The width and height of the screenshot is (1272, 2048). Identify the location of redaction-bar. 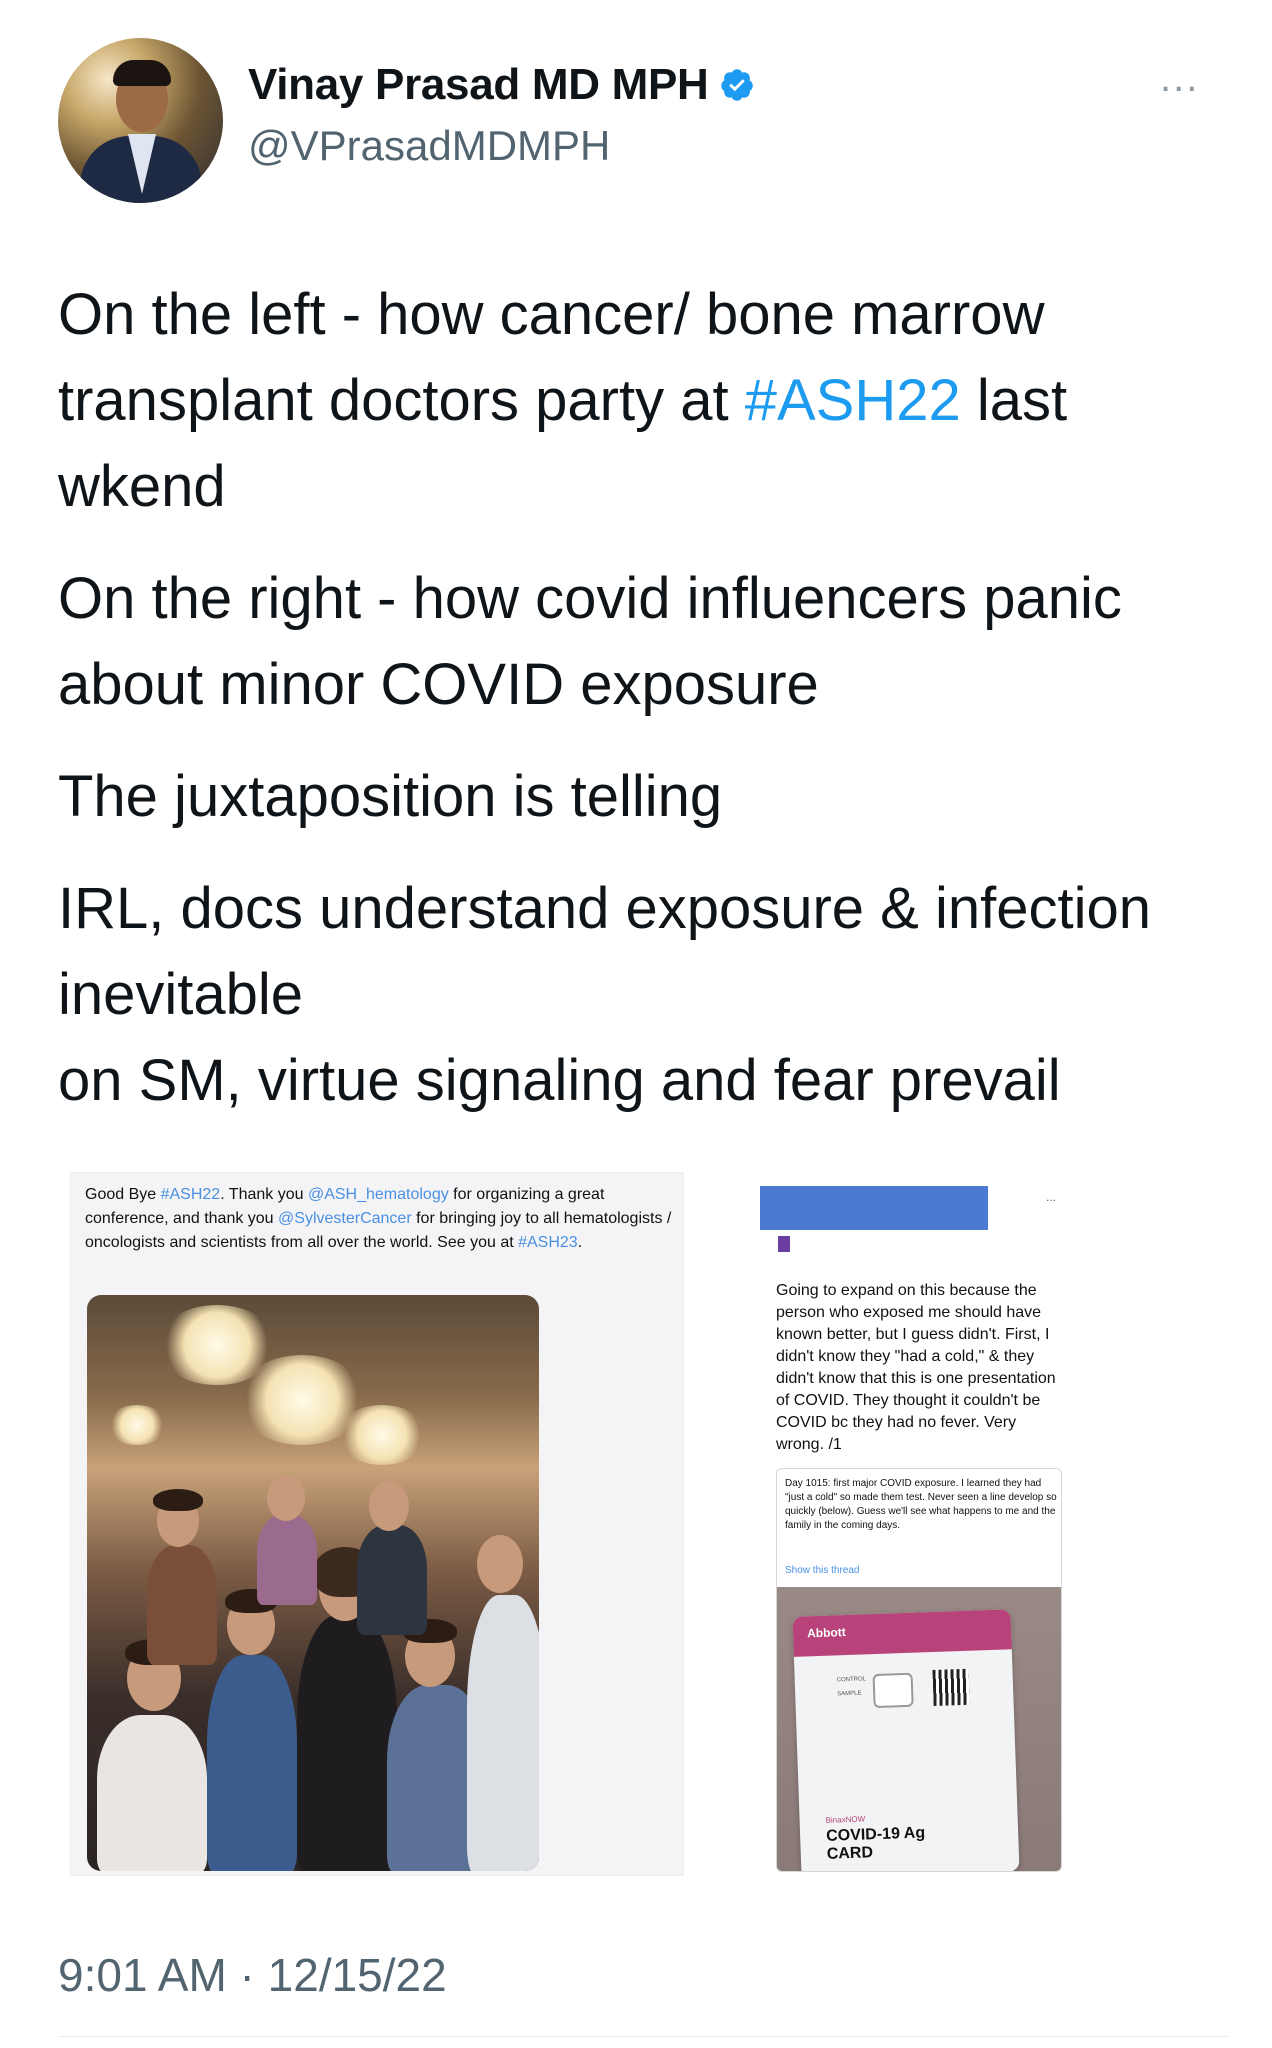
(874, 1208).